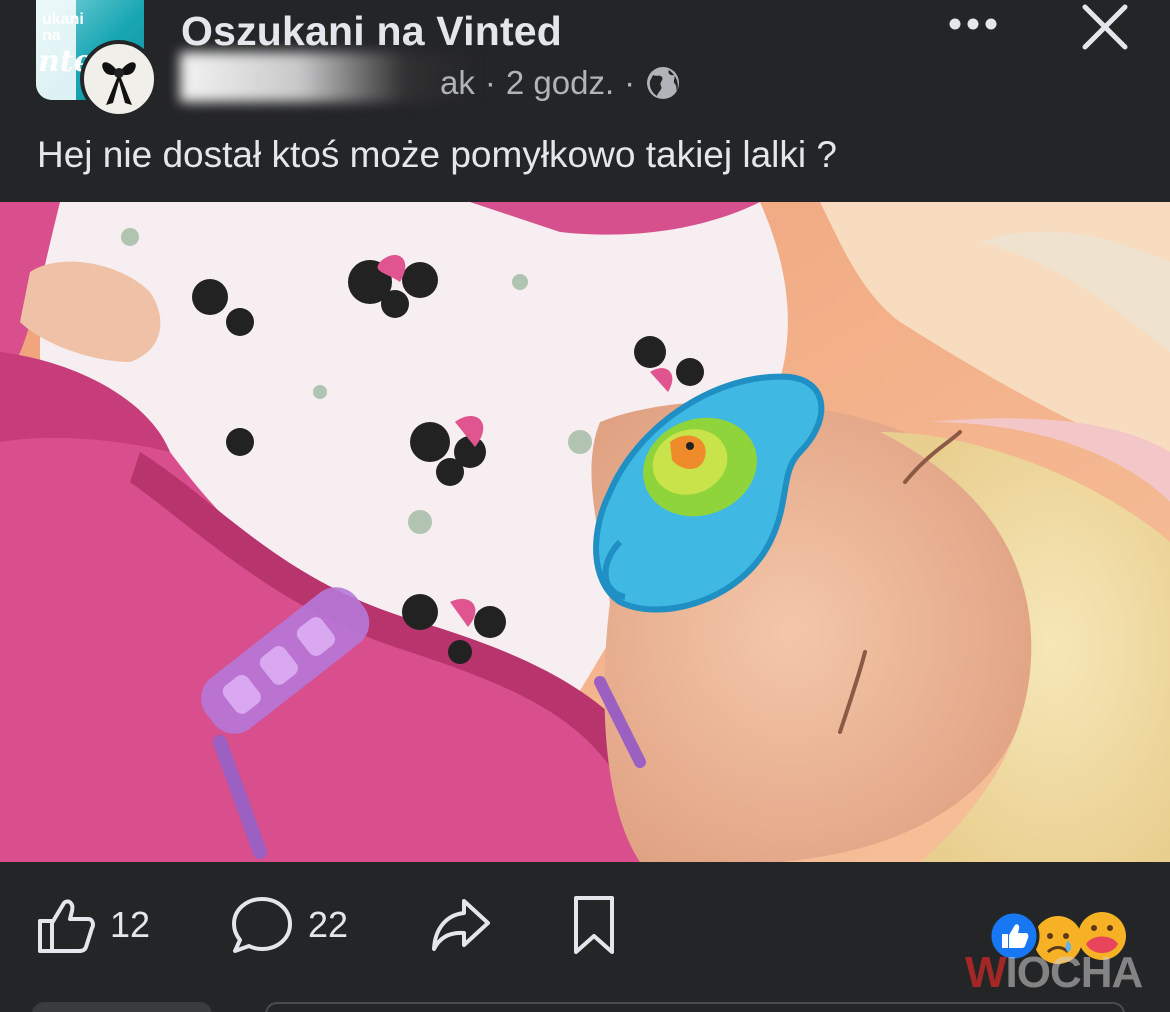  Describe the element at coordinates (130, 924) in the screenshot. I see `like-count: 12` at that location.